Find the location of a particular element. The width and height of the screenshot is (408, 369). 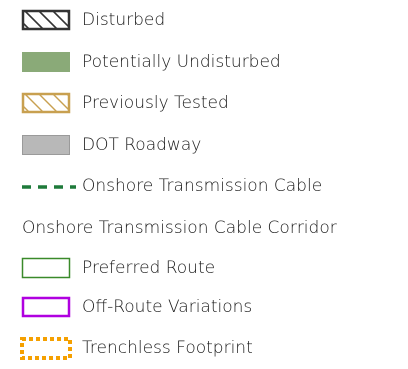

preferred-route-swatch is located at coordinates (46, 268).